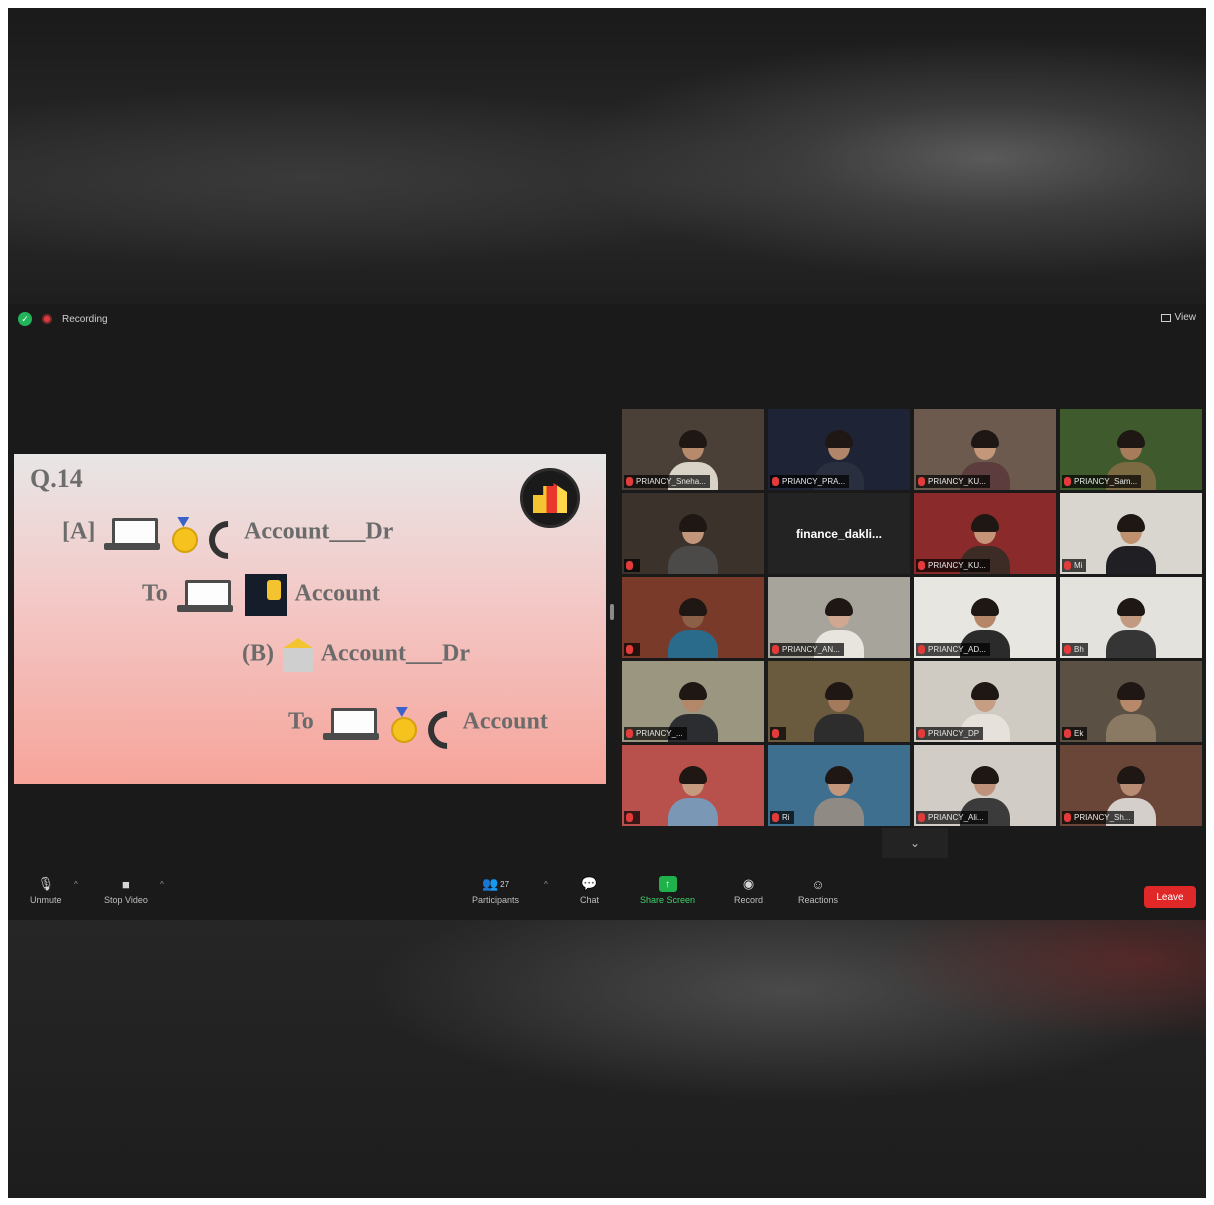 The image size is (1214, 1205). I want to click on entry-b-prefix: To, so click(155, 593).